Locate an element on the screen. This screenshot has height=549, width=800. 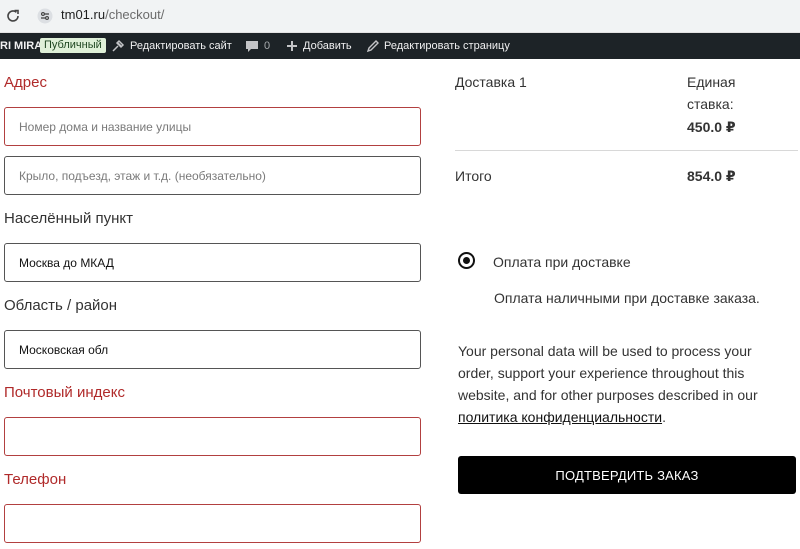
status-badge: Публичный is located at coordinates (73, 45).